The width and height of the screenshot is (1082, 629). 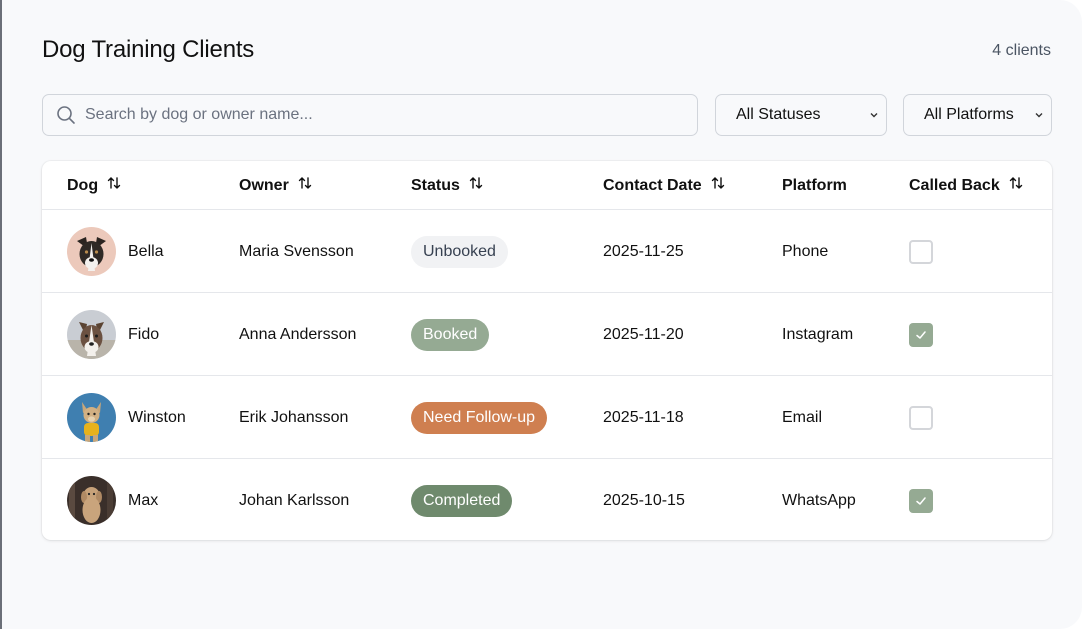 What do you see at coordinates (778, 114) in the screenshot?
I see `status-filter-value: All Statuses` at bounding box center [778, 114].